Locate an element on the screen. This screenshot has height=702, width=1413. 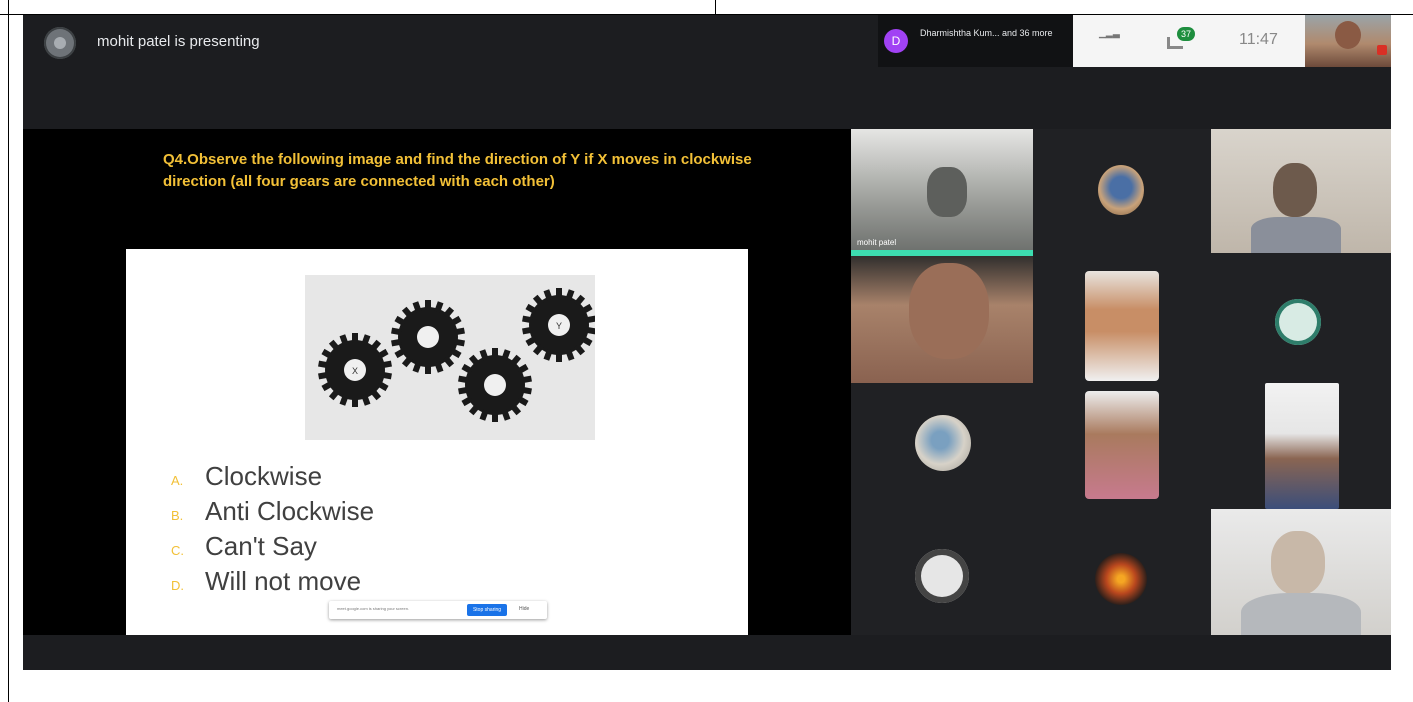
bottom-bar is located at coordinates (707, 652).